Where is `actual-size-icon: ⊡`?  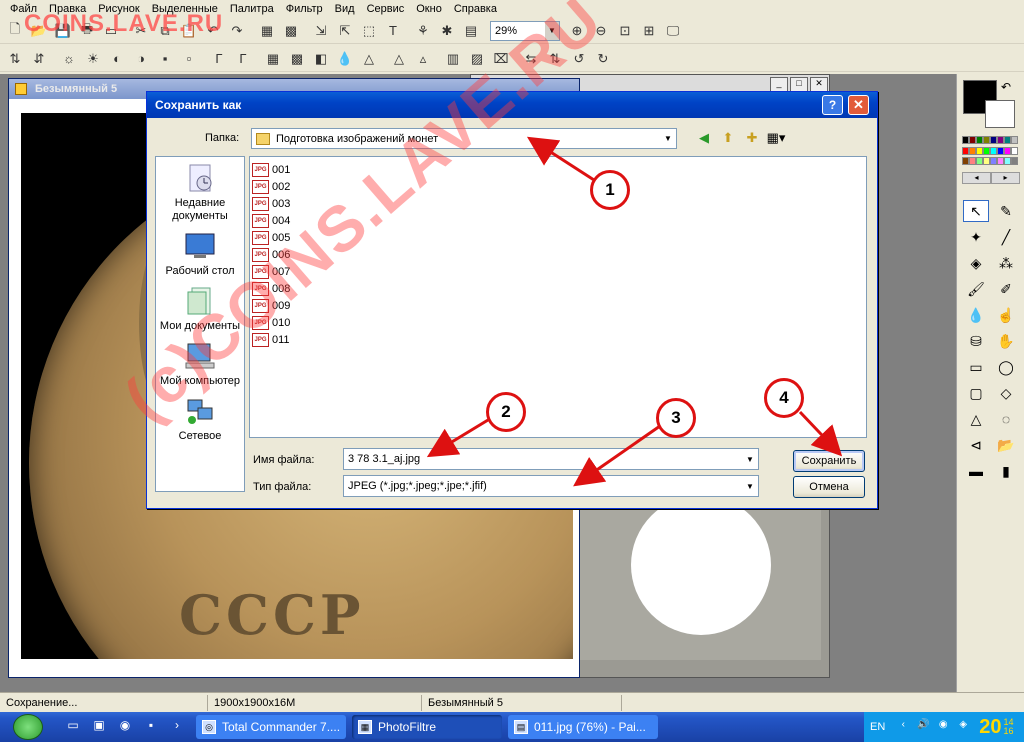
actual-size-icon: ⊡ is located at coordinates (625, 31).